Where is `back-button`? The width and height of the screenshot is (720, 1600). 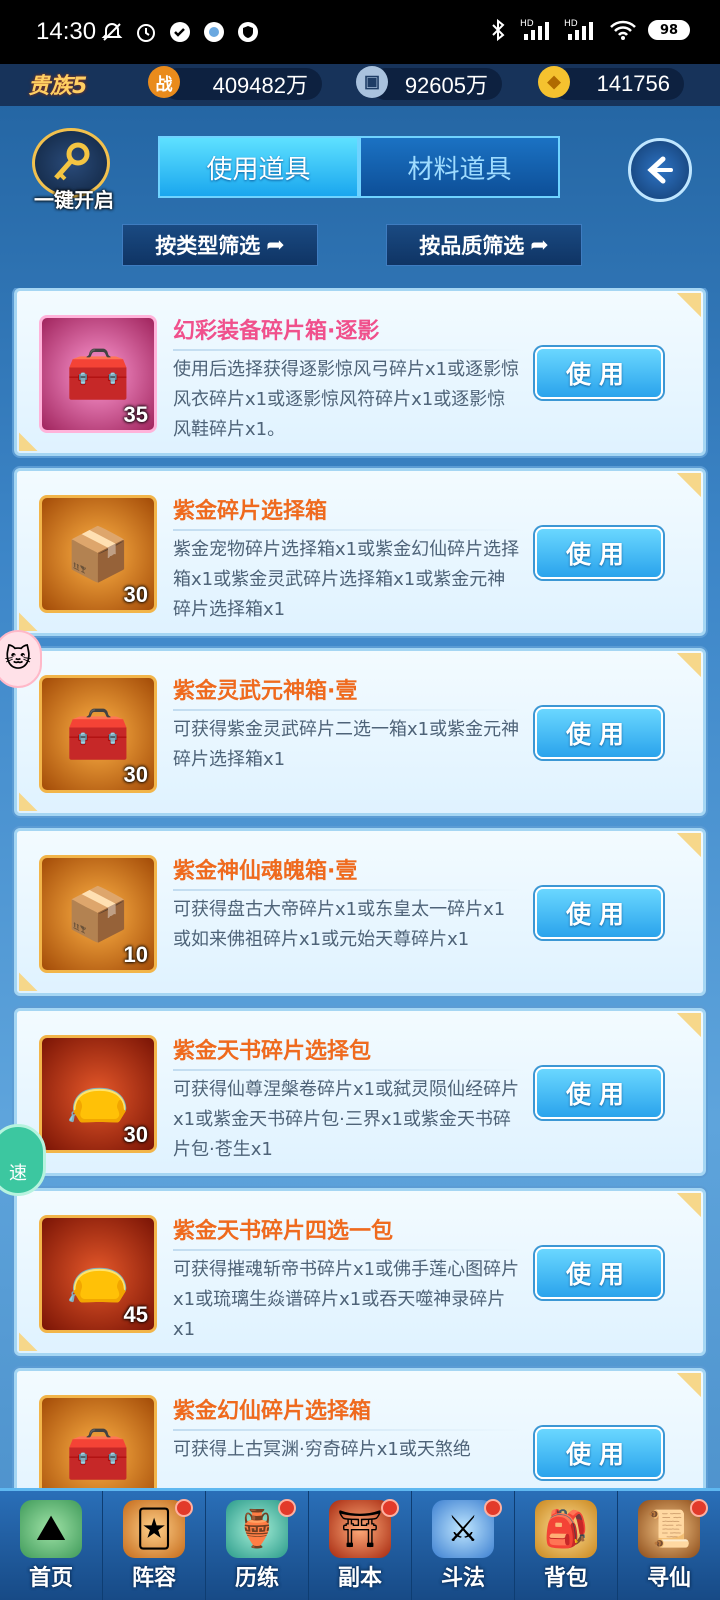
back-button is located at coordinates (660, 170).